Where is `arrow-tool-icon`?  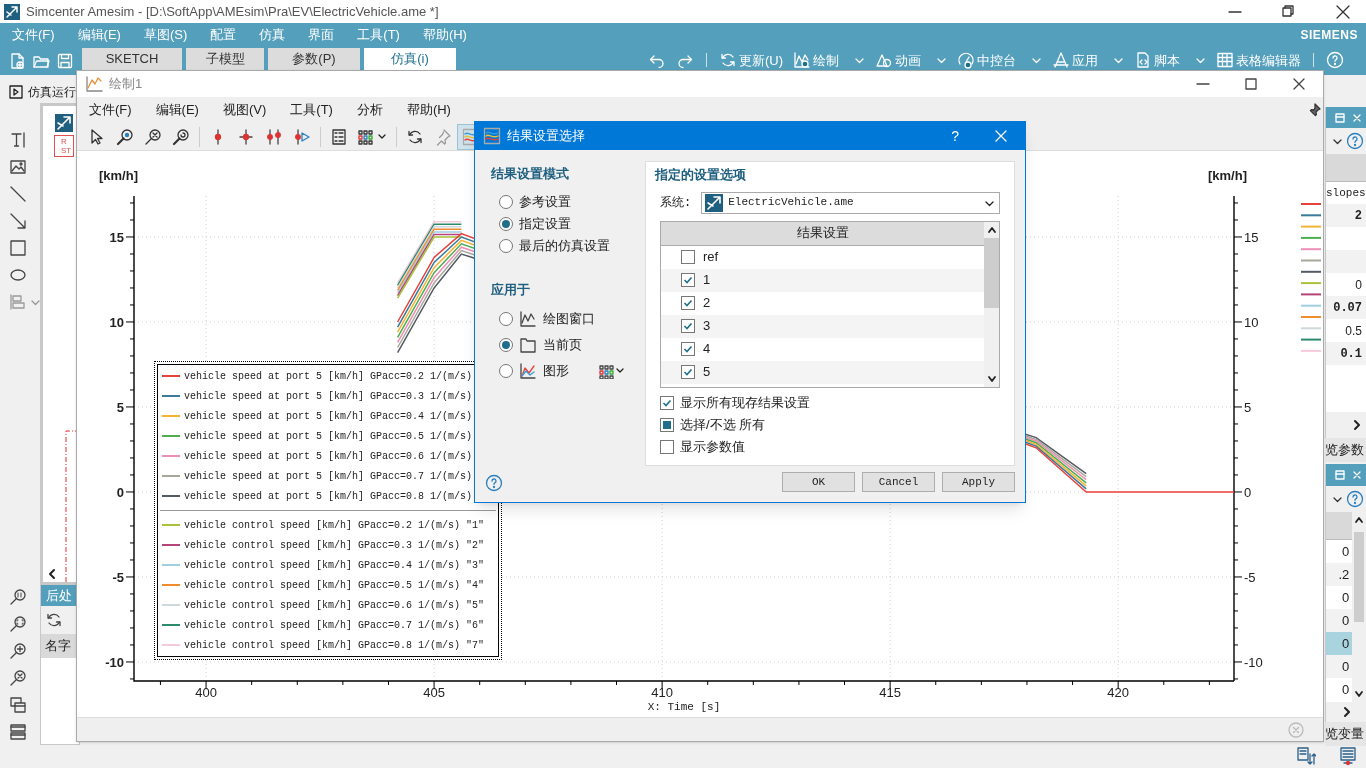
arrow-tool-icon is located at coordinates (18, 221).